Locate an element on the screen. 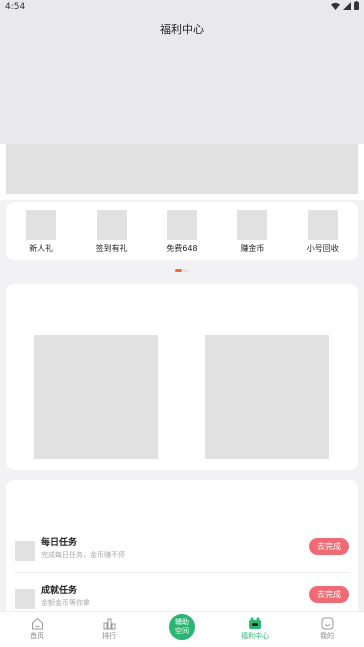 The image size is (364, 647). page-indicator is located at coordinates (182, 270).